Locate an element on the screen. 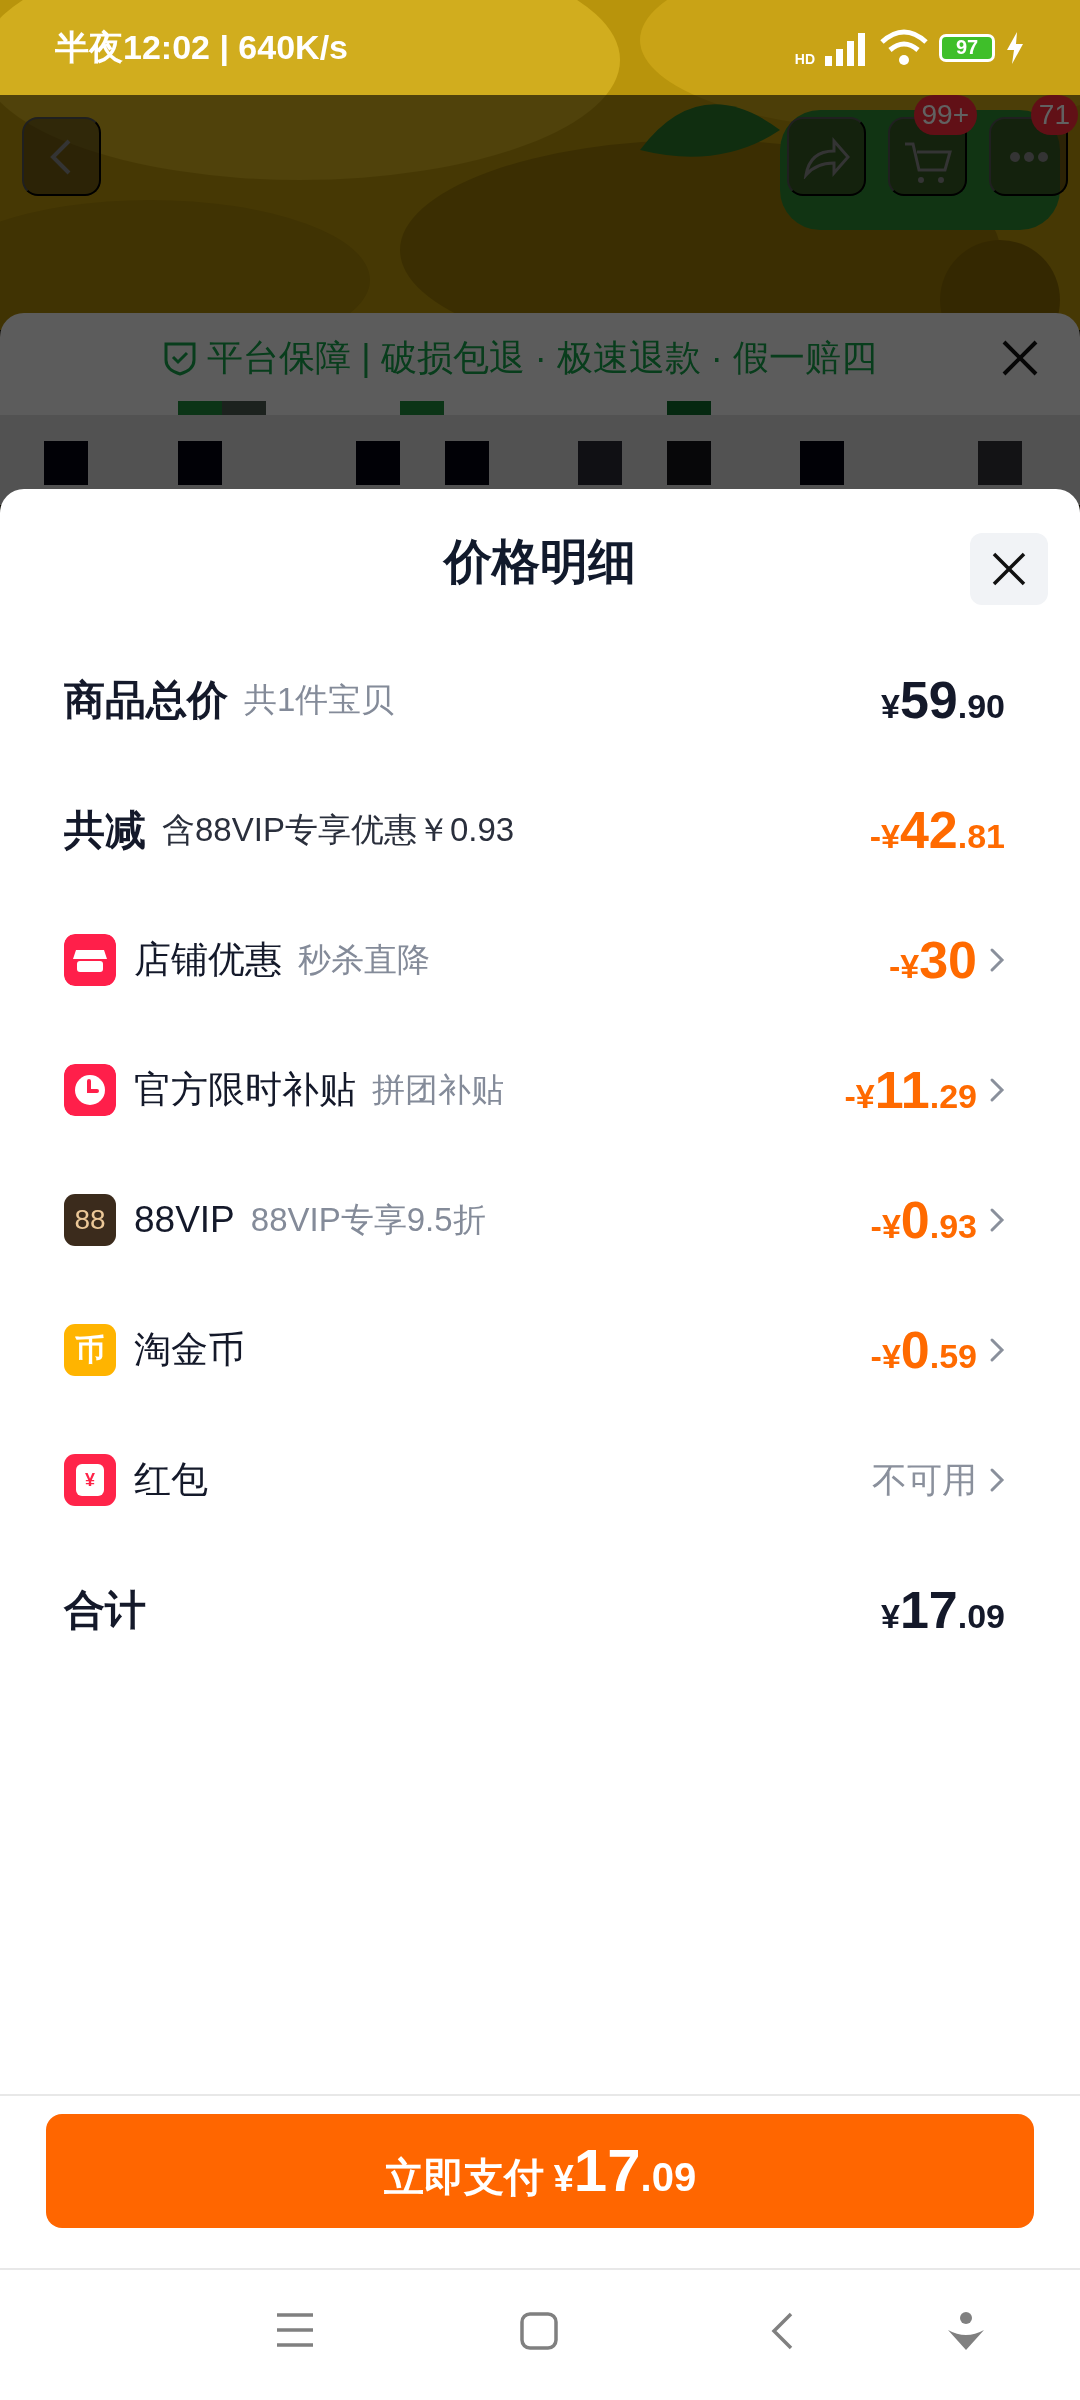 The image size is (1080, 2400). guarantee-text: 平台保障 | 破损包退 · 极速退款 · 假一赔四 is located at coordinates (542, 357).